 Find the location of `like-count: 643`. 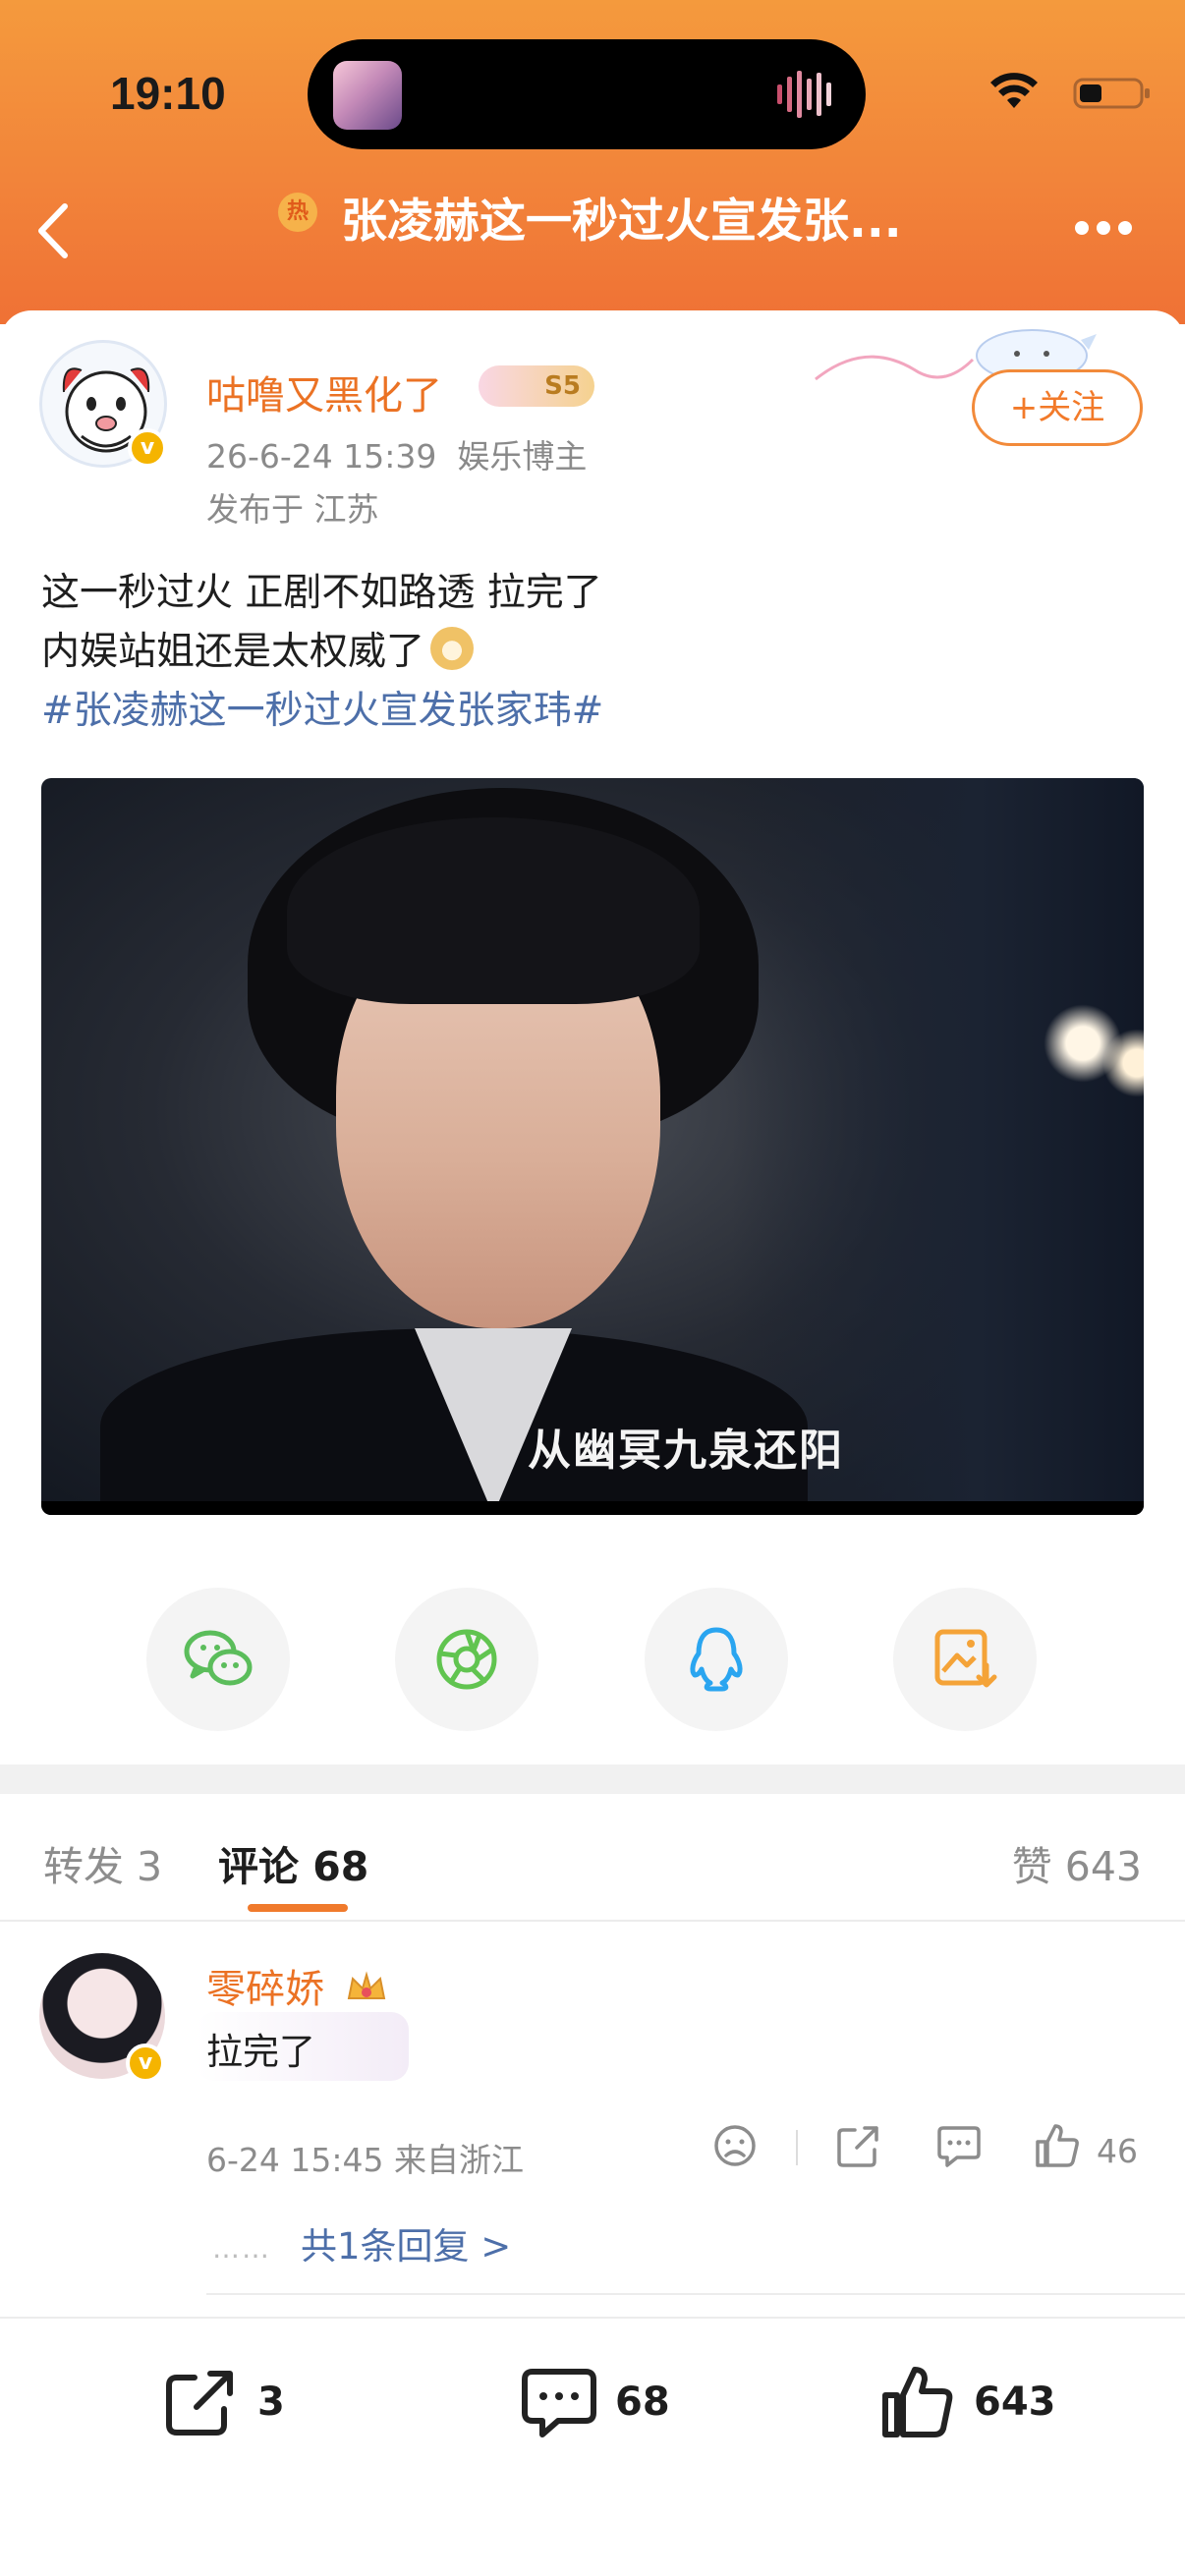

like-count: 643 is located at coordinates (1015, 2402).